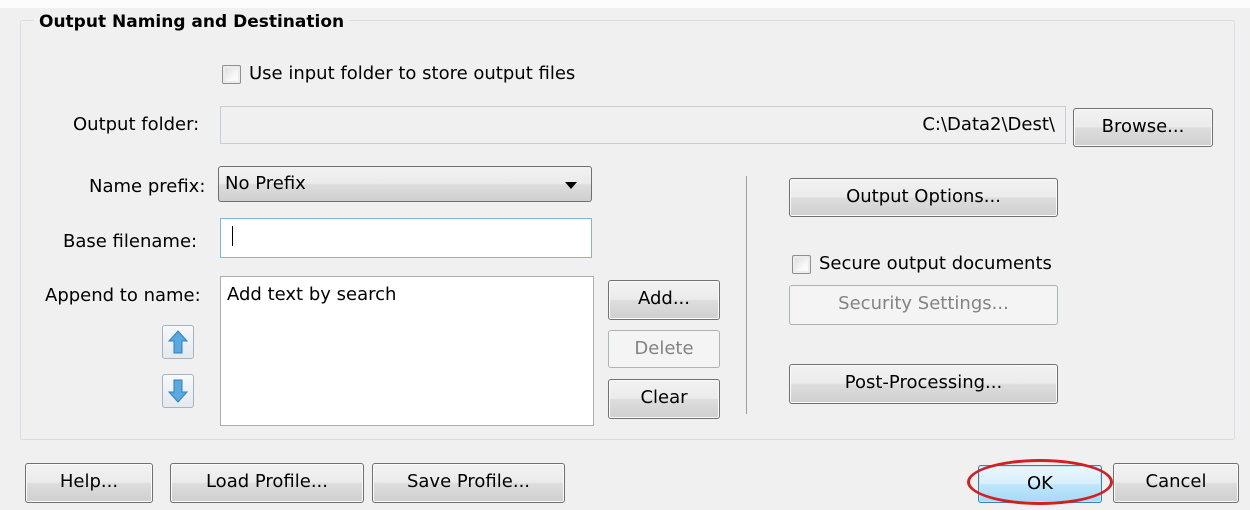 The height and width of the screenshot is (510, 1250). Describe the element at coordinates (935, 263) in the screenshot. I see `secure-output-label: Secure output documents` at that location.